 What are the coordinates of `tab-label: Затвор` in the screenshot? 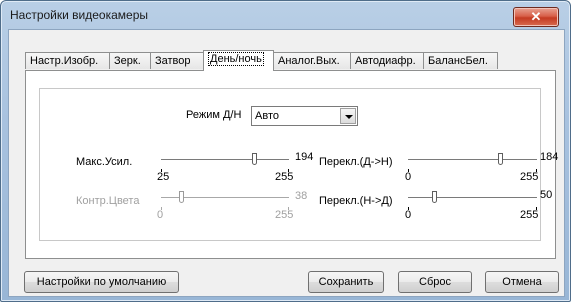 It's located at (173, 61).